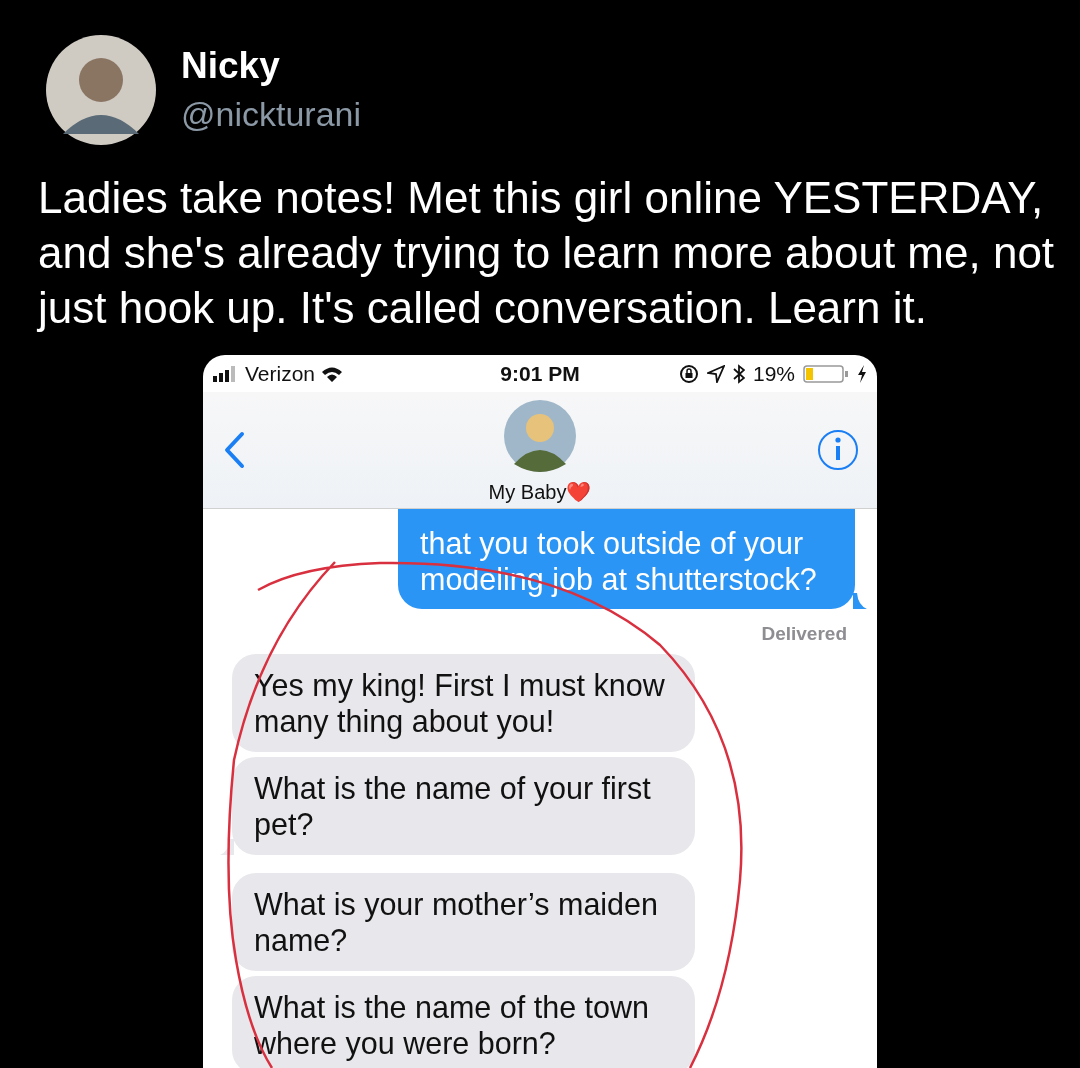  What do you see at coordinates (332, 374) in the screenshot?
I see `wifi-icon` at bounding box center [332, 374].